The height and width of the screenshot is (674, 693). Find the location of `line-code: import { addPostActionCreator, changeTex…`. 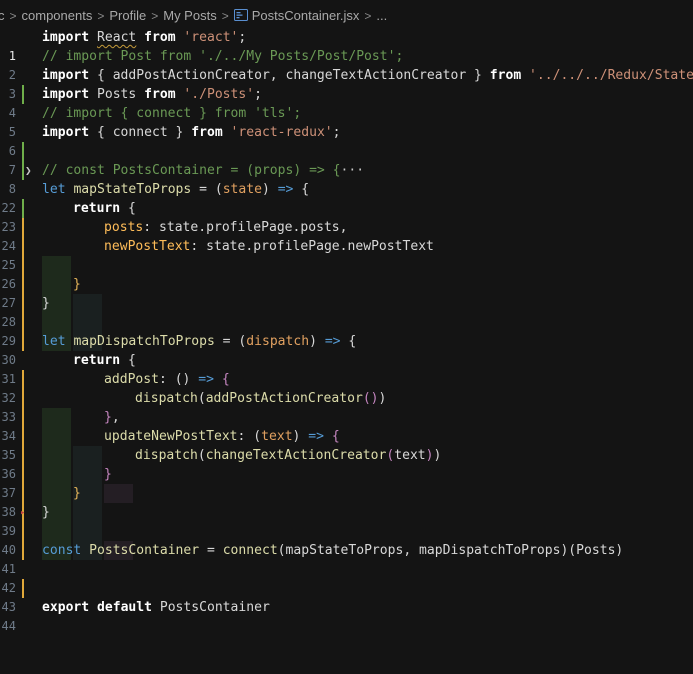

line-code: import { addPostActionCreator, changeTex… is located at coordinates (367, 75).